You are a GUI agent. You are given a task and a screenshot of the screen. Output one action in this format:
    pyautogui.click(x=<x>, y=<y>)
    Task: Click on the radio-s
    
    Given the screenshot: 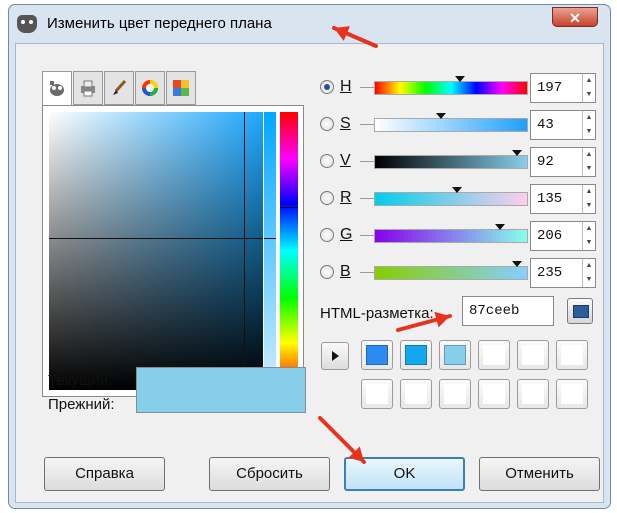 What is the action you would take?
    pyautogui.click(x=327, y=124)
    